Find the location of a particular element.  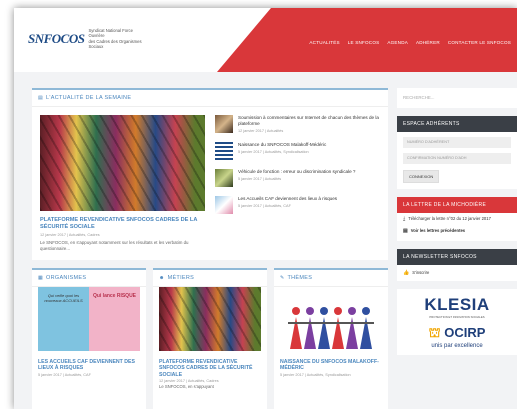

list-icon: ▤ is located at coordinates (405, 231).